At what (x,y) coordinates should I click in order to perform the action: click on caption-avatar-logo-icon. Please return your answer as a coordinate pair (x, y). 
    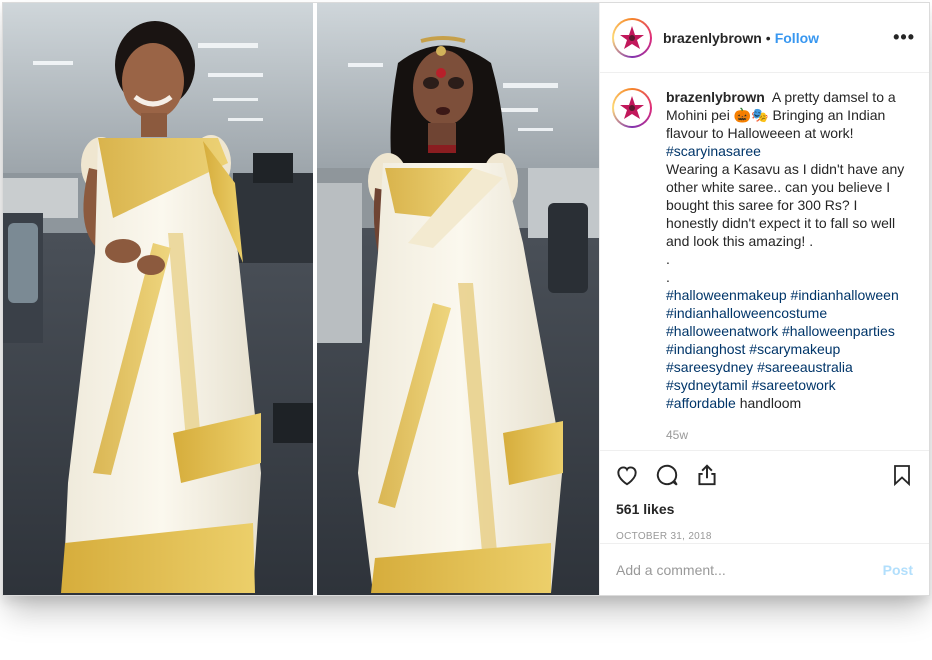
    Looking at the image, I should click on (632, 107).